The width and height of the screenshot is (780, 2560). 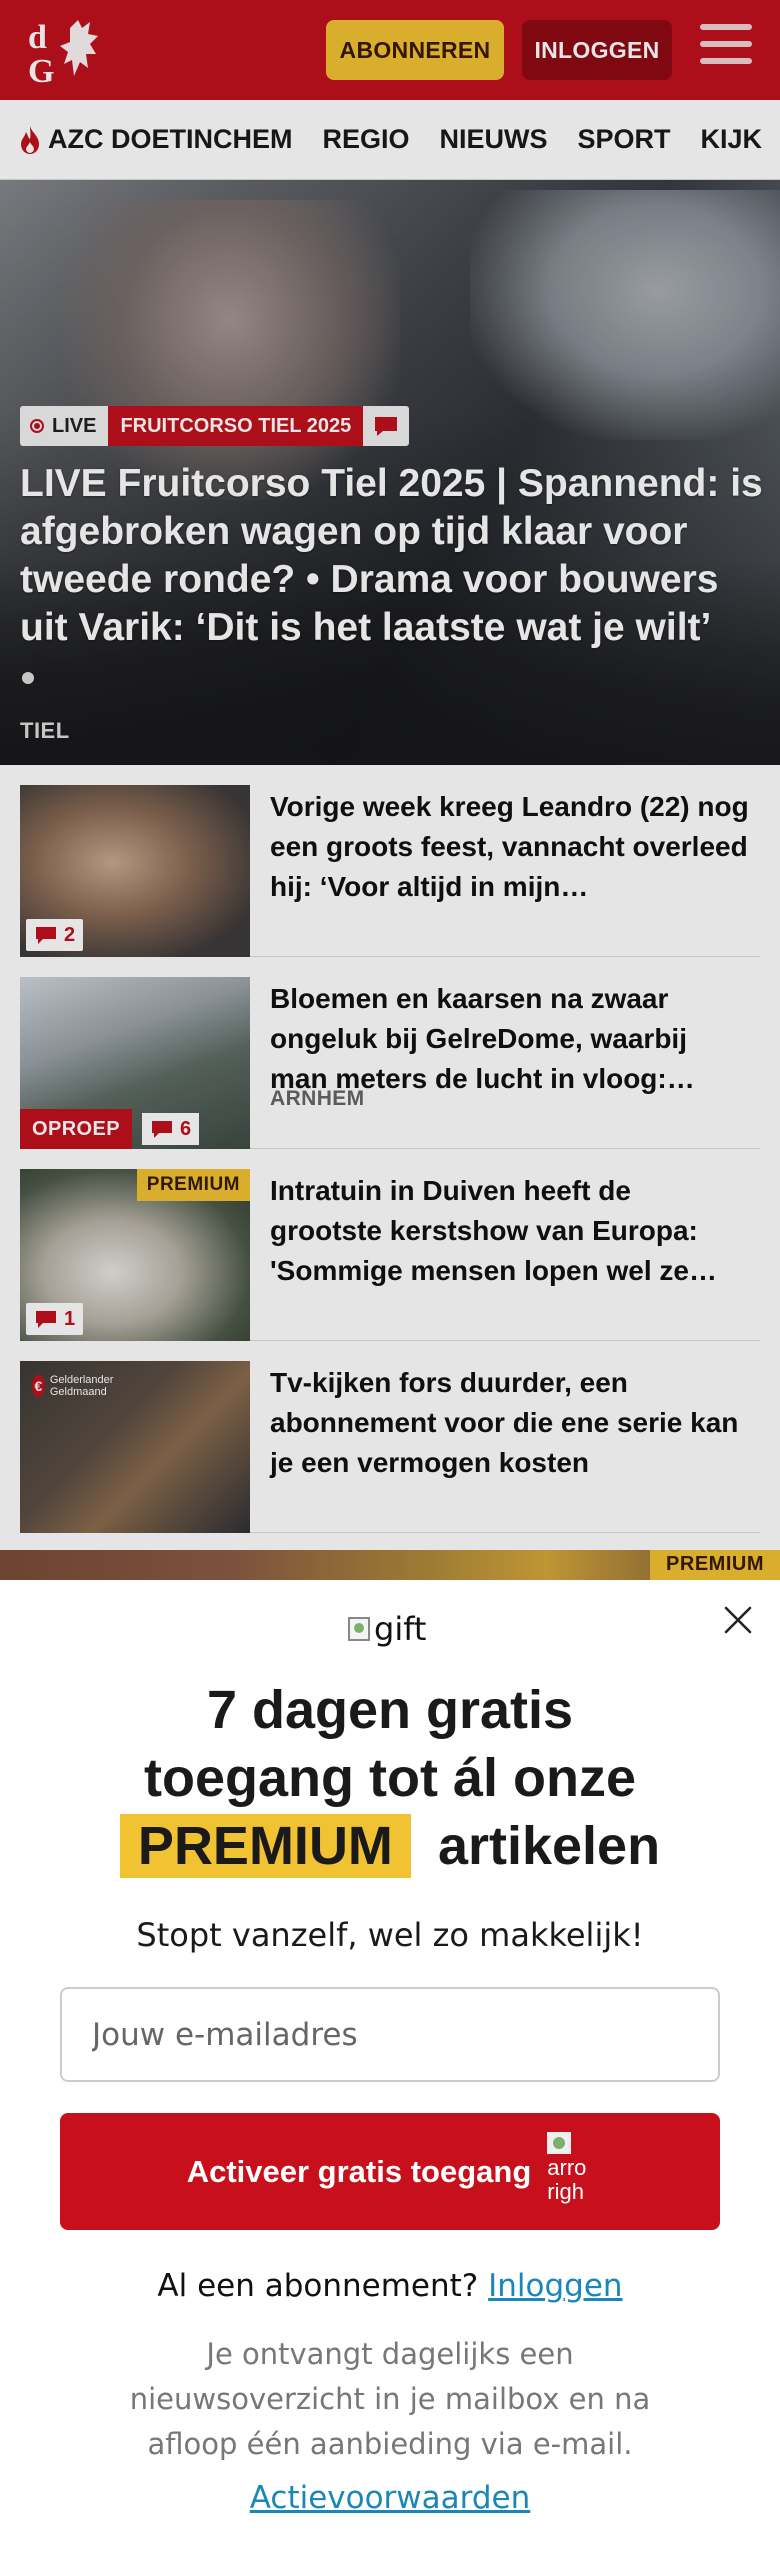 I want to click on gift-icon: gift, so click(x=387, y=1629).